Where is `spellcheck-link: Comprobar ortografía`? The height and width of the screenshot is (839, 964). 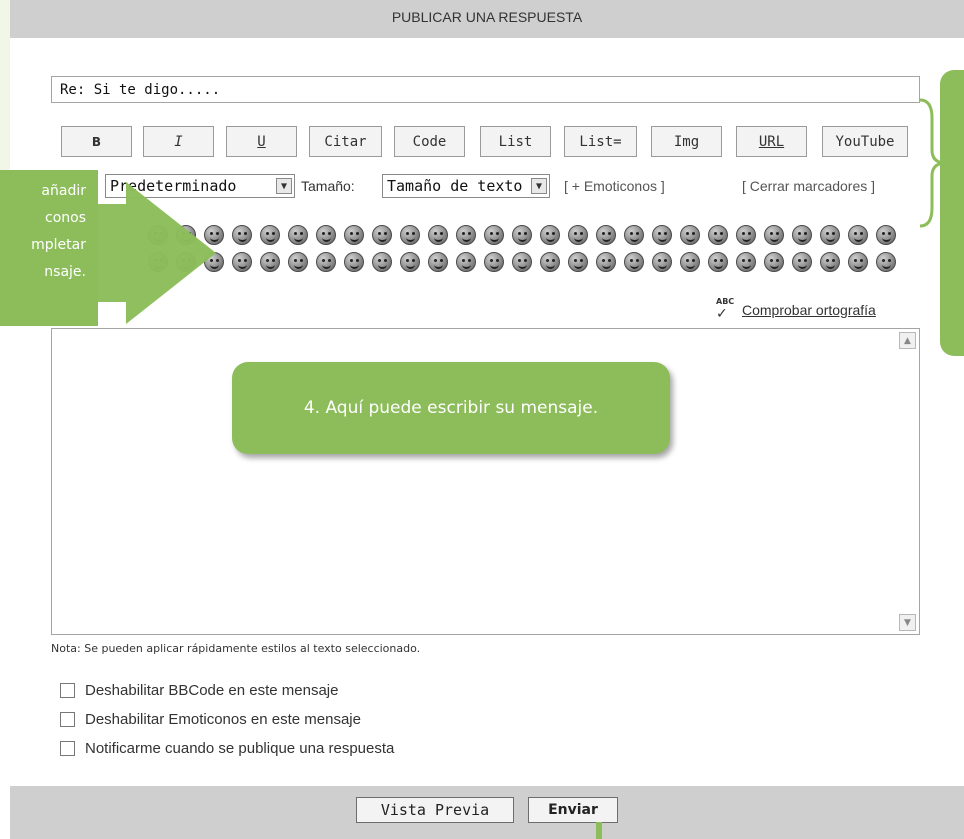
spellcheck-link: Comprobar ortografía is located at coordinates (809, 310).